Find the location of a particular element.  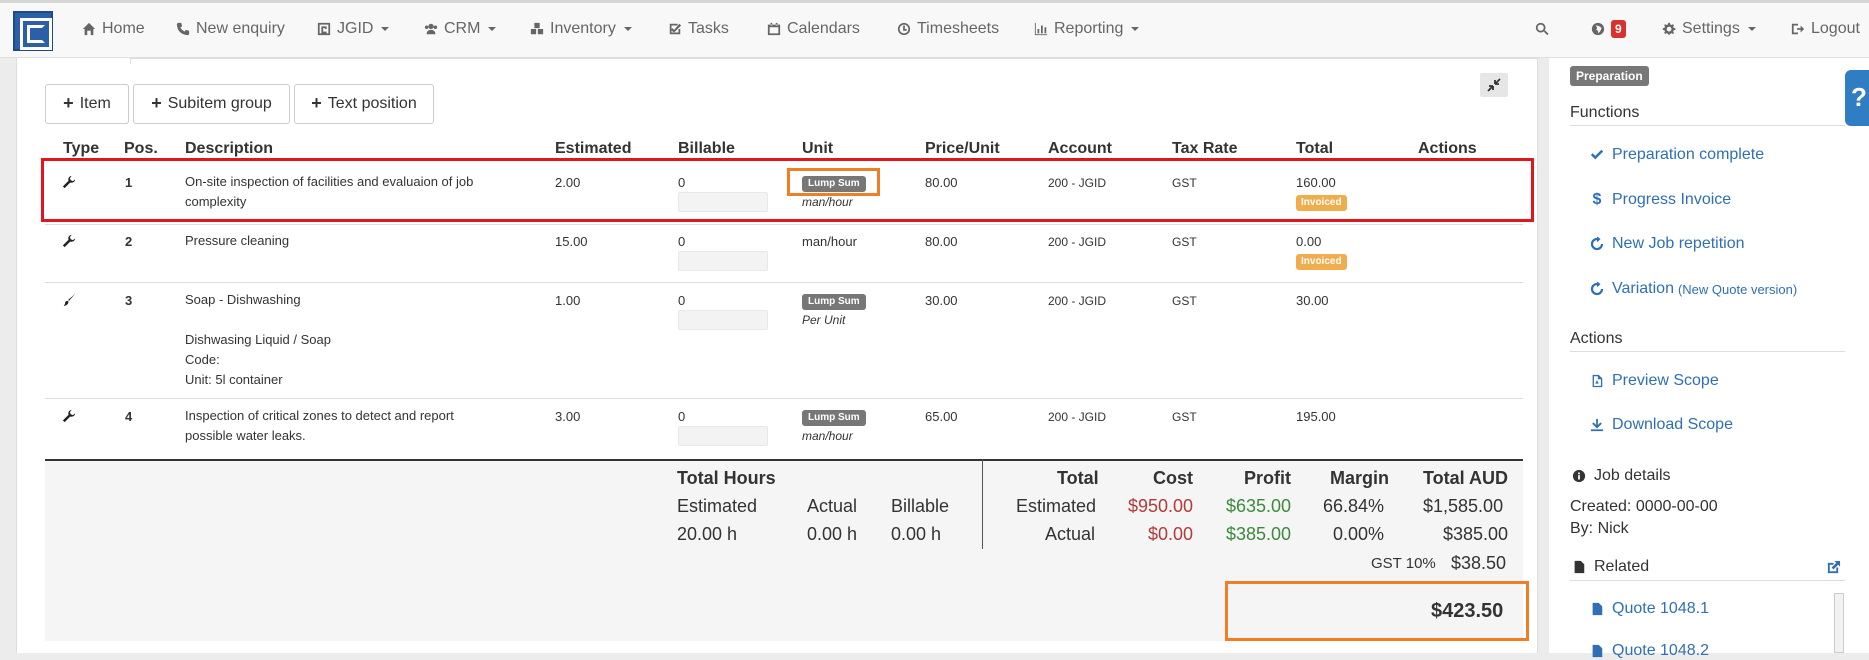

variation-label: Variation is located at coordinates (1643, 288).